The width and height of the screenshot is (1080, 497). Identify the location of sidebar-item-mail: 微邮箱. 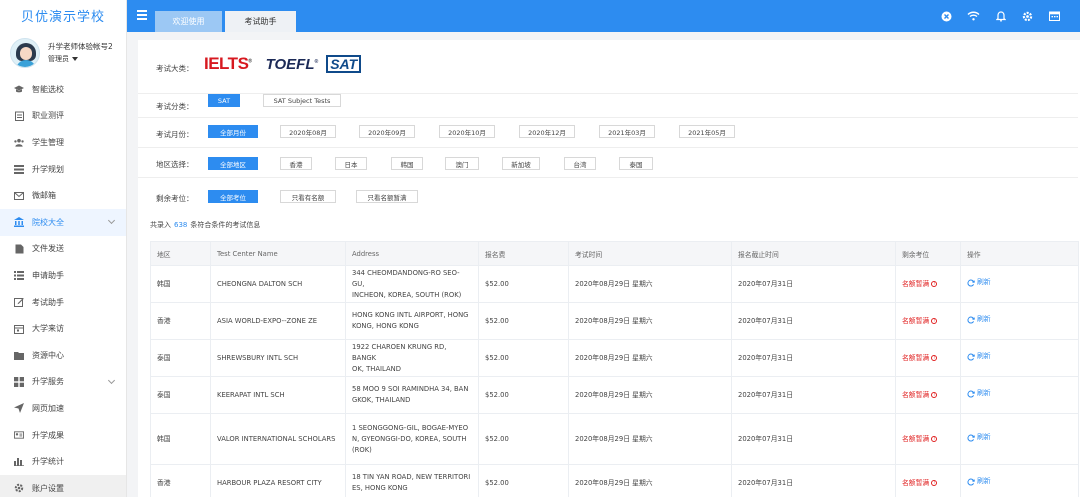
(63, 195).